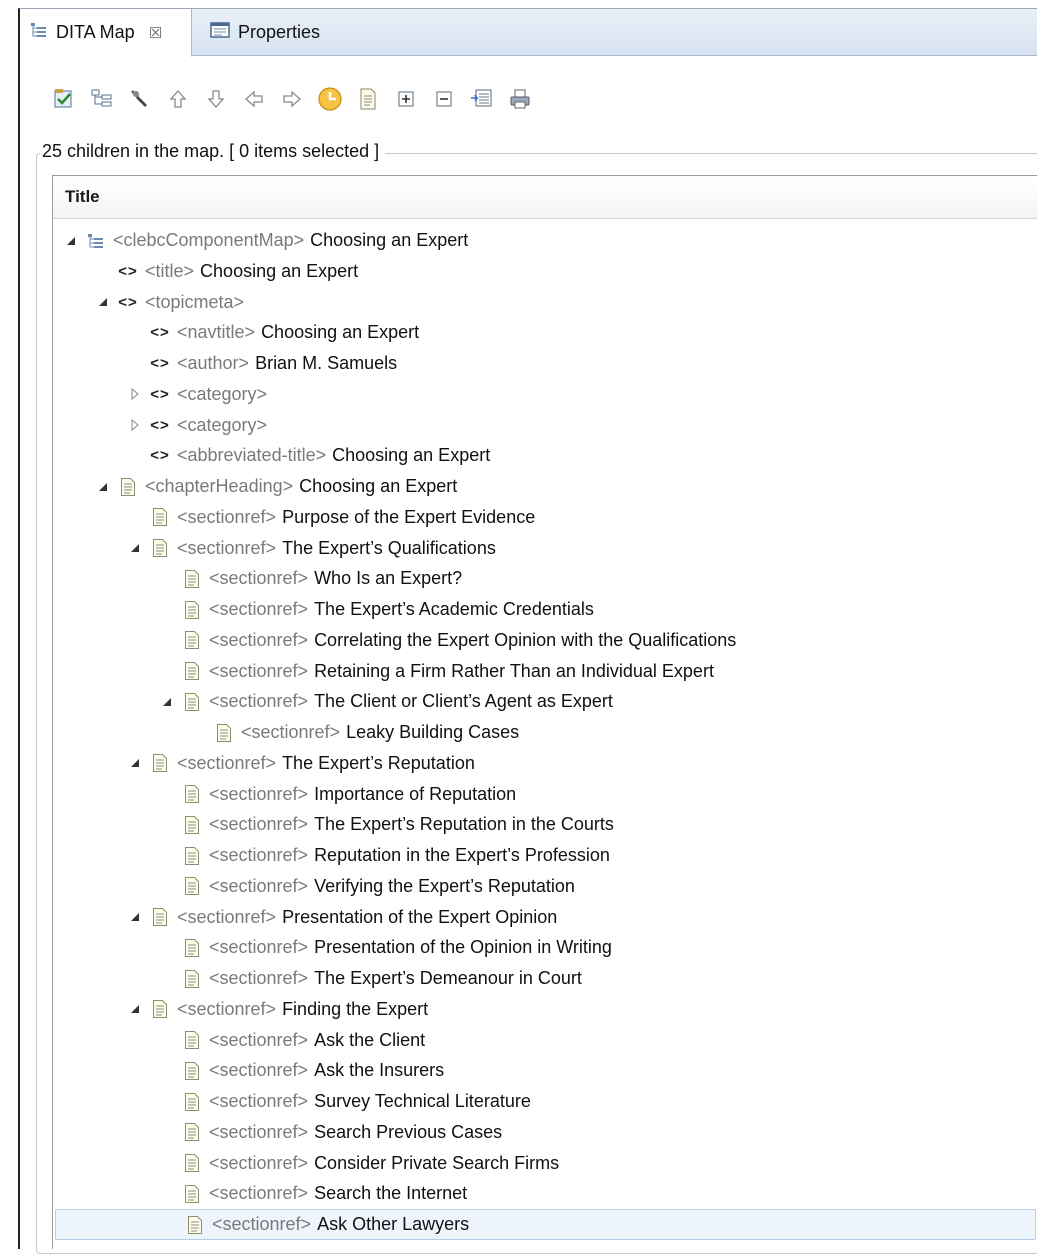 This screenshot has width=1037, height=1254. Describe the element at coordinates (330, 99) in the screenshot. I see `clock-icon` at that location.